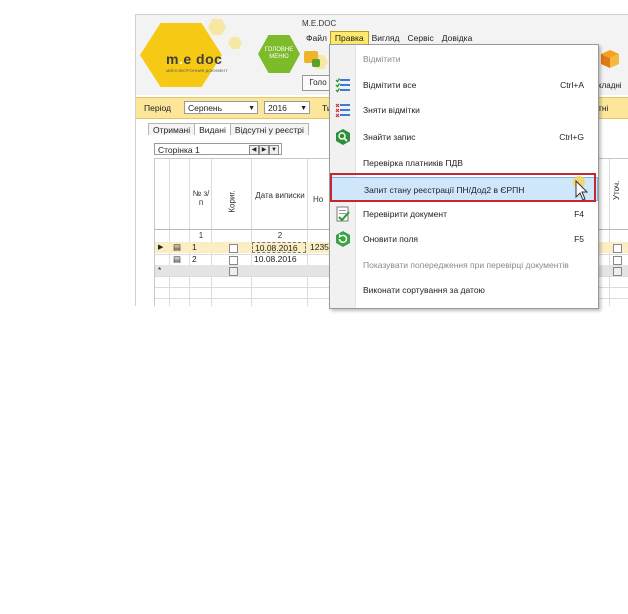 The width and height of the screenshot is (628, 614). I want to click on menu-item-shortcut: F4, so click(579, 214).